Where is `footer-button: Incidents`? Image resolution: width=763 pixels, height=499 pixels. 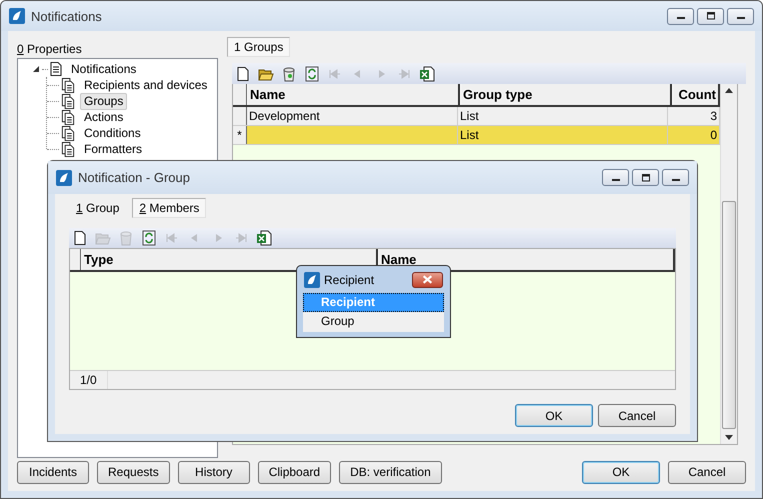 footer-button: Incidents is located at coordinates (53, 472).